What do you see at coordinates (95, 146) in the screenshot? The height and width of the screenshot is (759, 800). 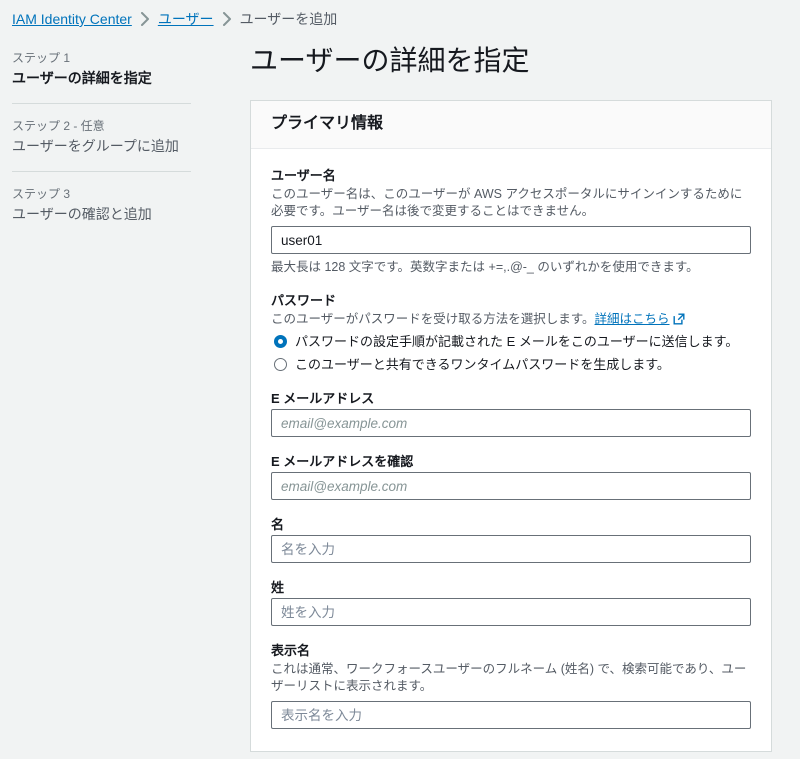 I see `sidebar-step-2-title: ユーザーをグループに追加` at bounding box center [95, 146].